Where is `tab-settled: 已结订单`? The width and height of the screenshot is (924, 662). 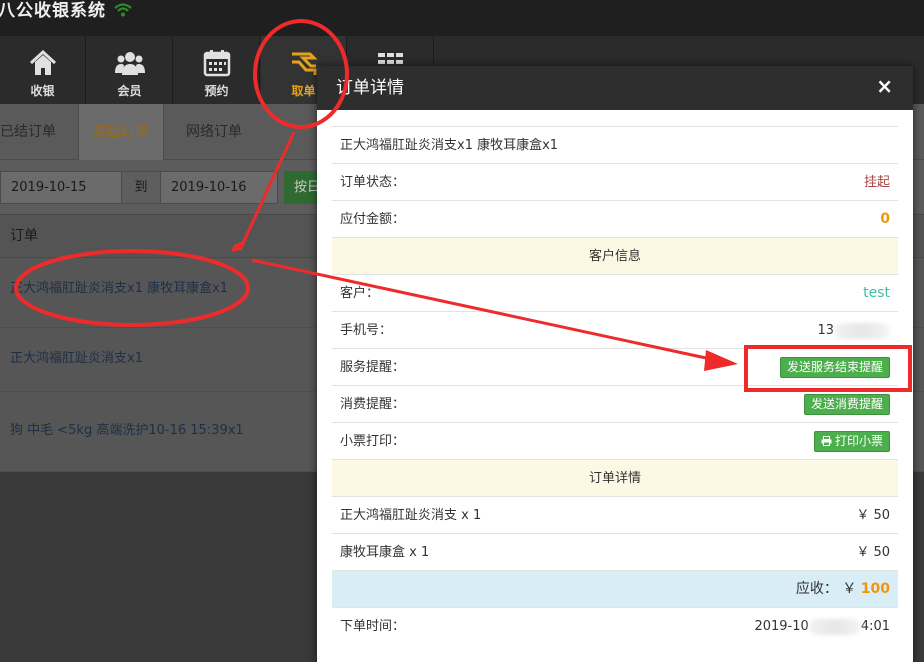
tab-settled: 已结订单 is located at coordinates (35, 132).